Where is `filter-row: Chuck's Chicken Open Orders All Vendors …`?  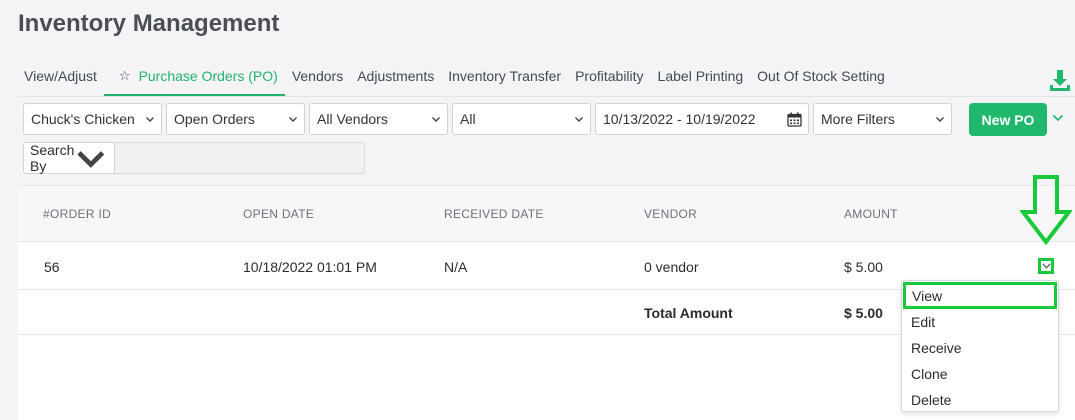 filter-row: Chuck's Chicken Open Orders All Vendors … is located at coordinates (535, 119).